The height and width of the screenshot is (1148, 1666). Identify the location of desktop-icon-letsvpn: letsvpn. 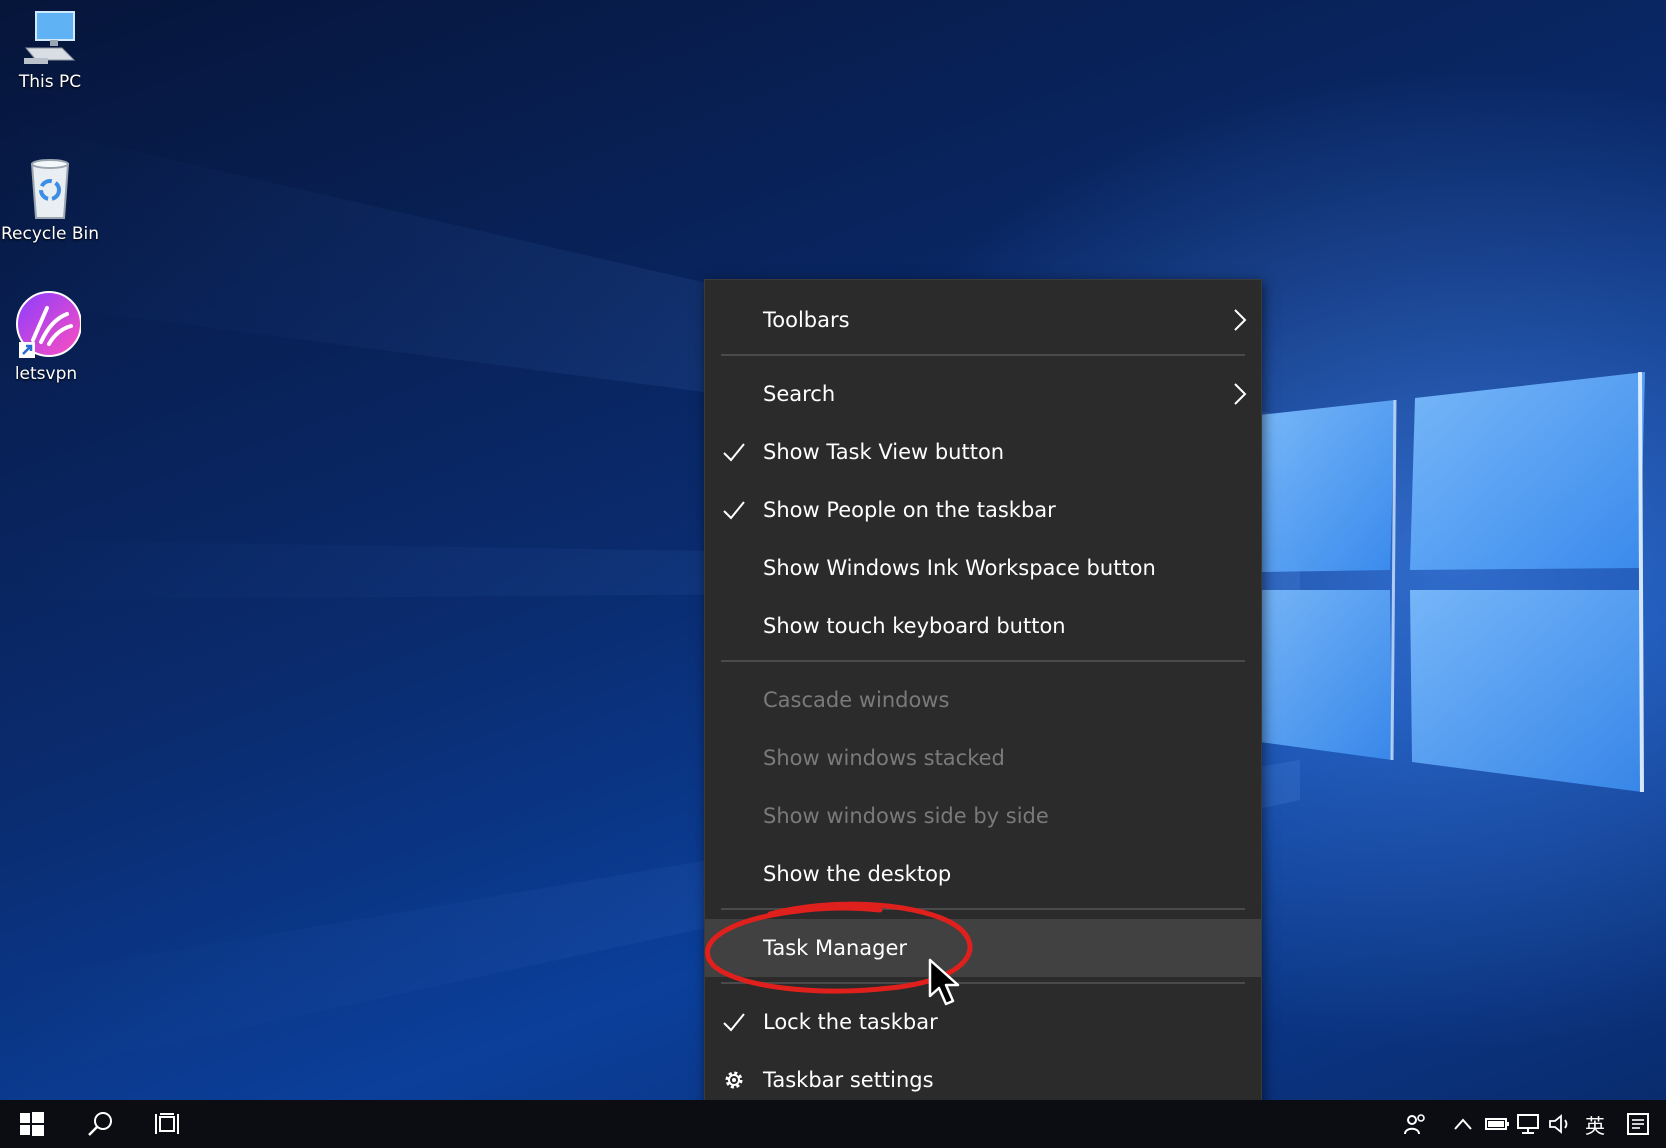
(48, 337).